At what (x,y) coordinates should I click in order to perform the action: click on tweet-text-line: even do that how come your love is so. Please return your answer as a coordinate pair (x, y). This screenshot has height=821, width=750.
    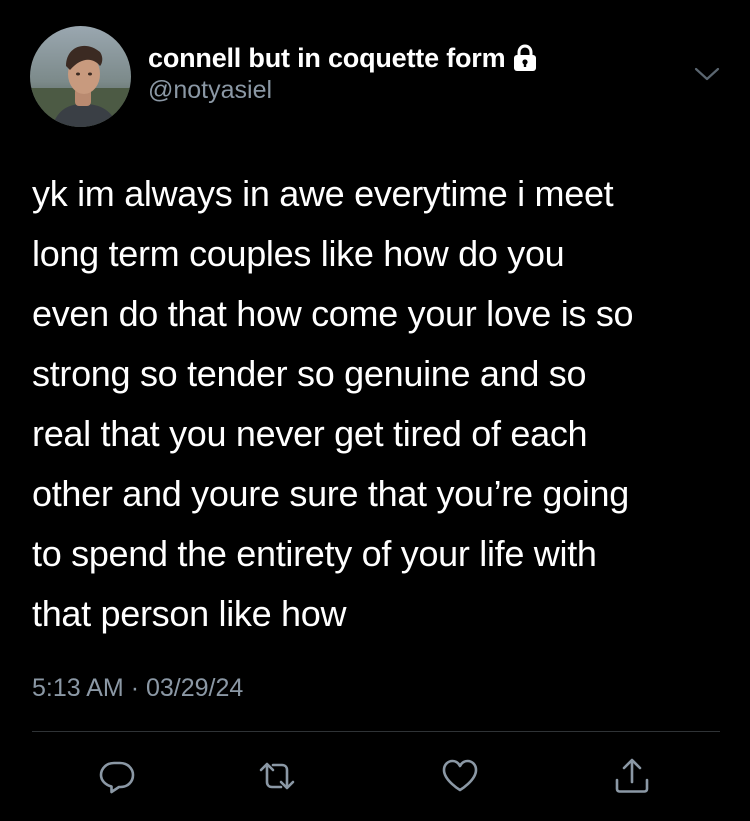
    Looking at the image, I should click on (333, 313).